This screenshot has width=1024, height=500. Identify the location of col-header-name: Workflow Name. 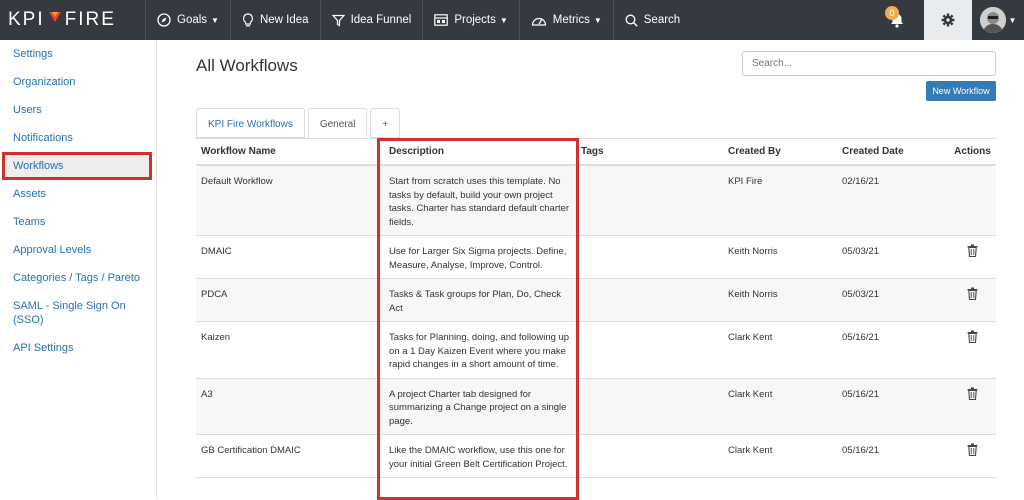
(290, 152).